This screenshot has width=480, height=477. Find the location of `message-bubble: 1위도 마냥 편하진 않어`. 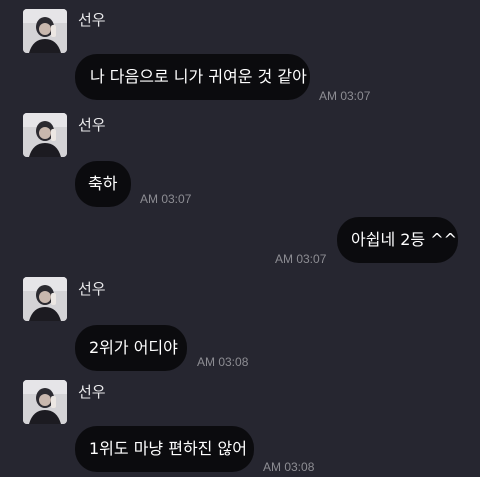

message-bubble: 1위도 마냥 편하진 않어 is located at coordinates (164, 449).